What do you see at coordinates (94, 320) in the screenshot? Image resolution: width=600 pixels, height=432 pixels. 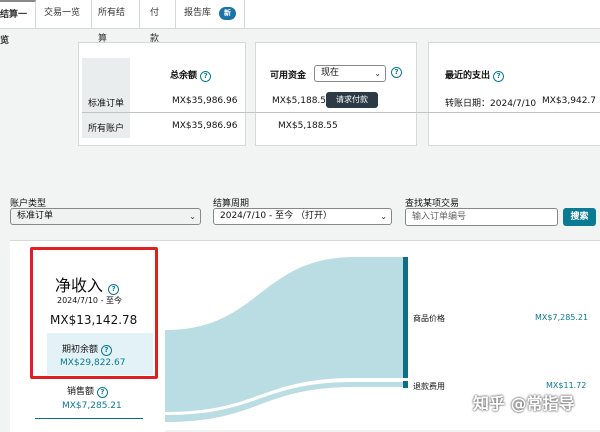 I see `net-income-amount: MX$13,142.78` at bounding box center [94, 320].